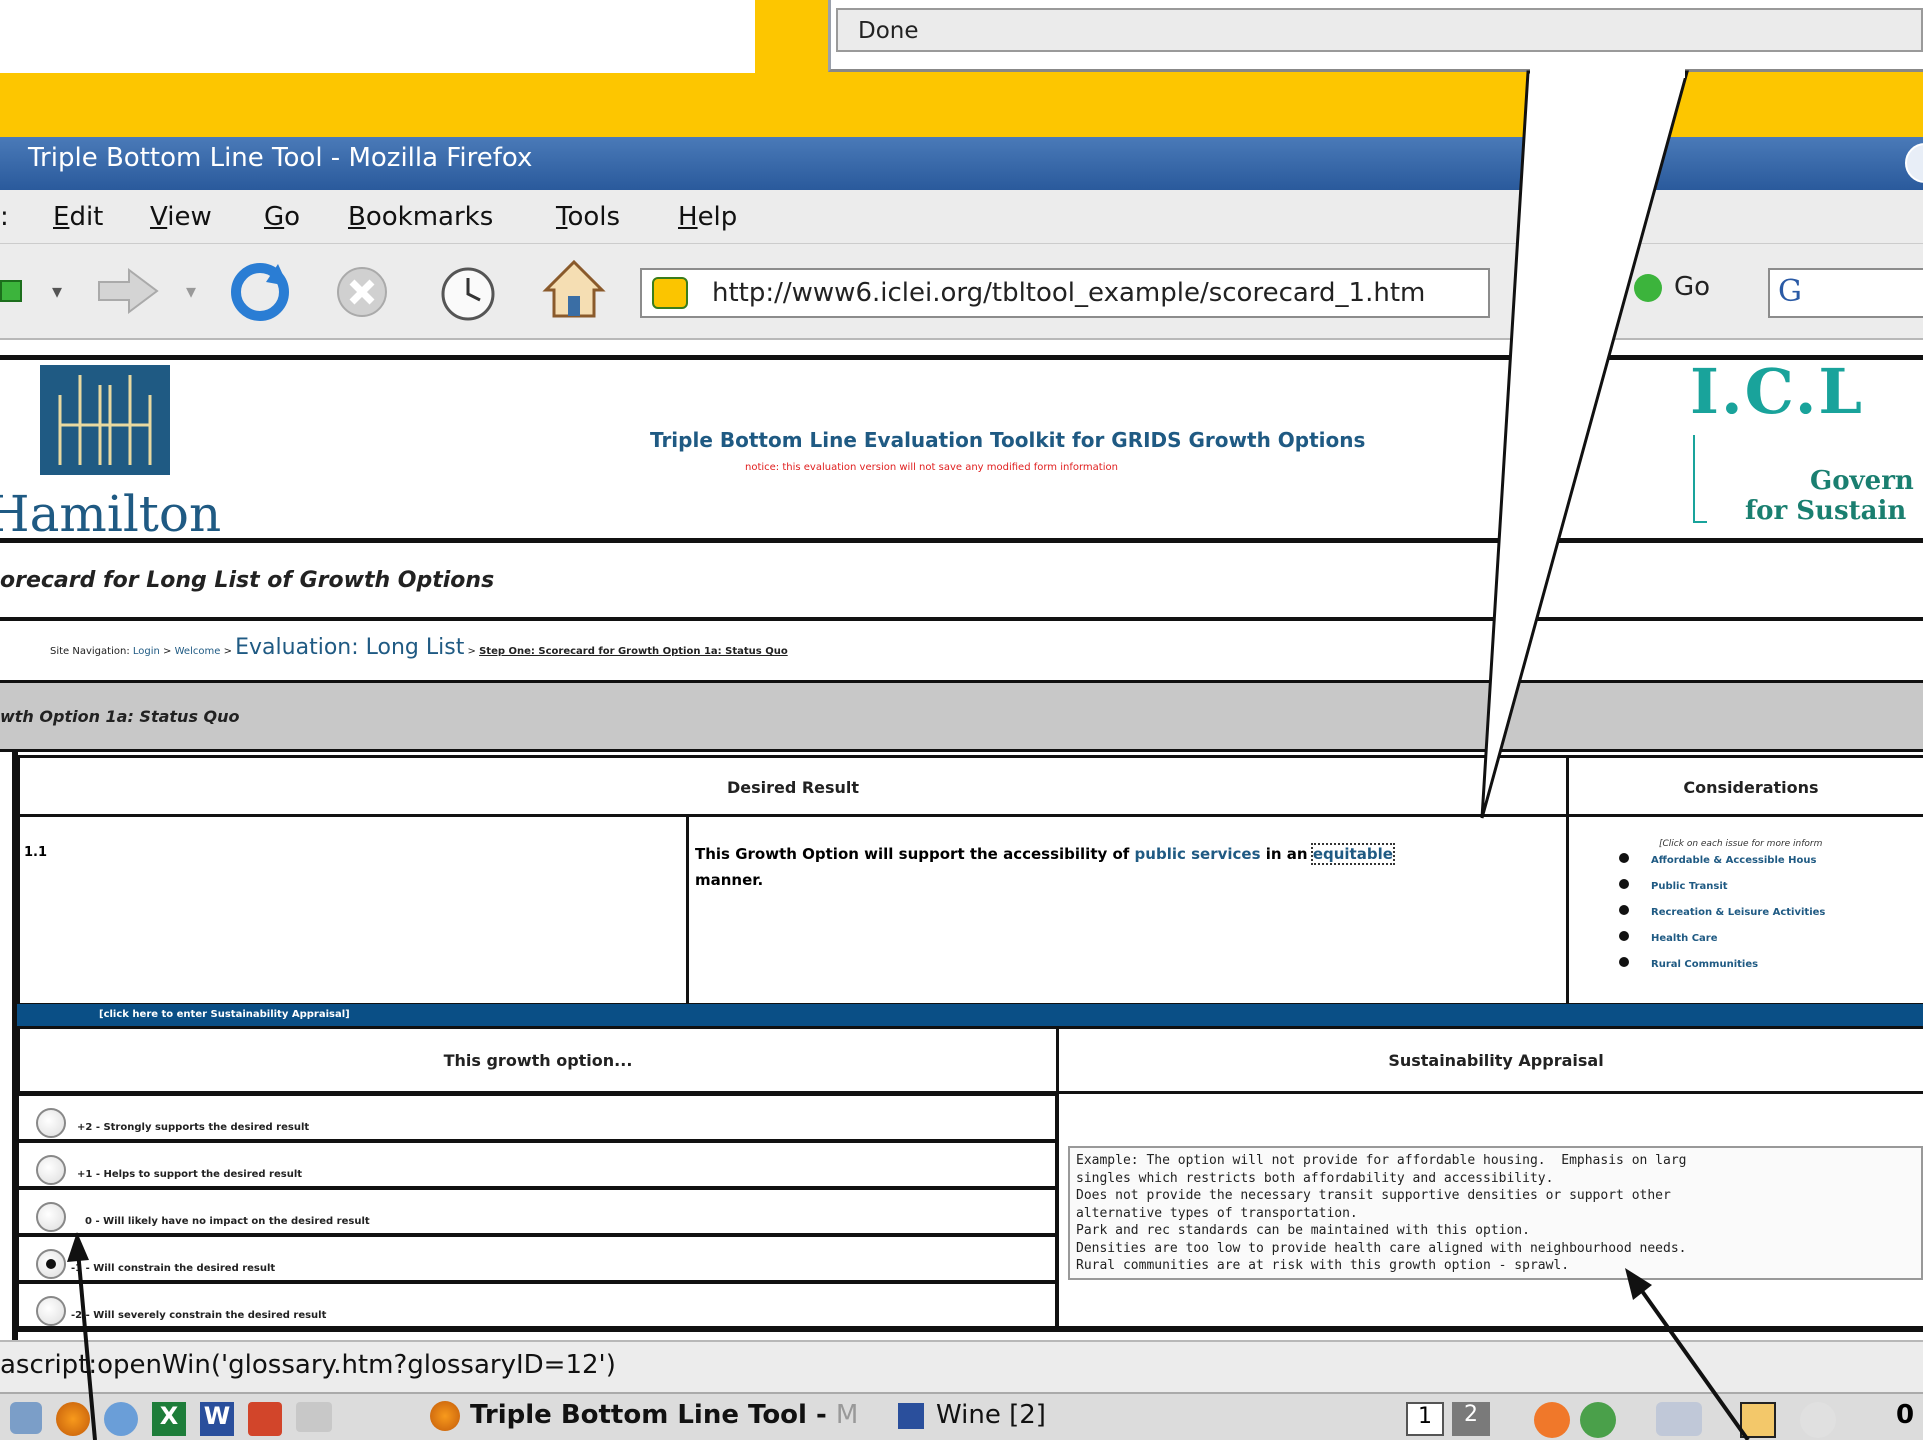  Describe the element at coordinates (217, 1419) in the screenshot. I see `word-launcher-icon: W` at that location.